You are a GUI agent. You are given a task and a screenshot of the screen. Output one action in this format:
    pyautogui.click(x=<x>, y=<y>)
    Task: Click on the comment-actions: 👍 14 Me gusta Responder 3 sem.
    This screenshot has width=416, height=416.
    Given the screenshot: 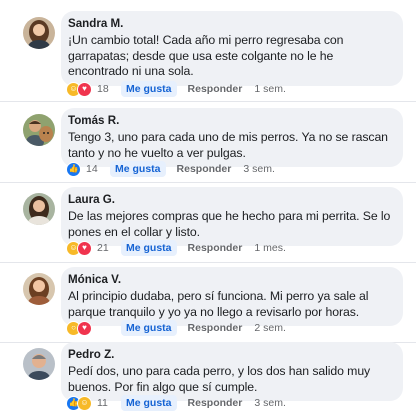 What is the action you would take?
    pyautogui.click(x=170, y=169)
    